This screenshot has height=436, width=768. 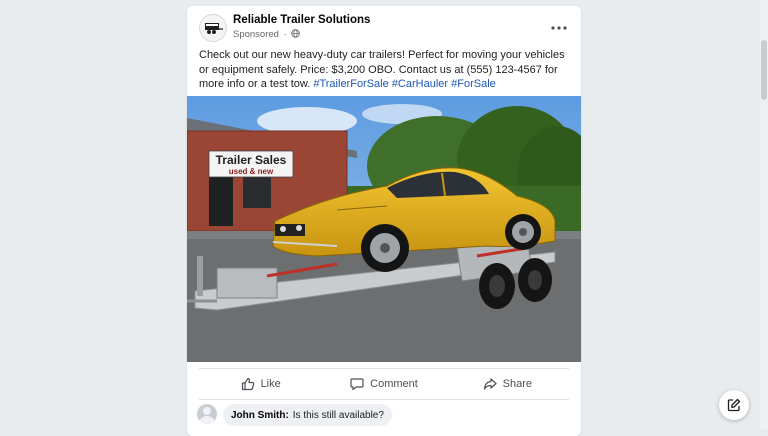 I want to click on comment-item: John Smith: Is this still available?, so click(x=382, y=416).